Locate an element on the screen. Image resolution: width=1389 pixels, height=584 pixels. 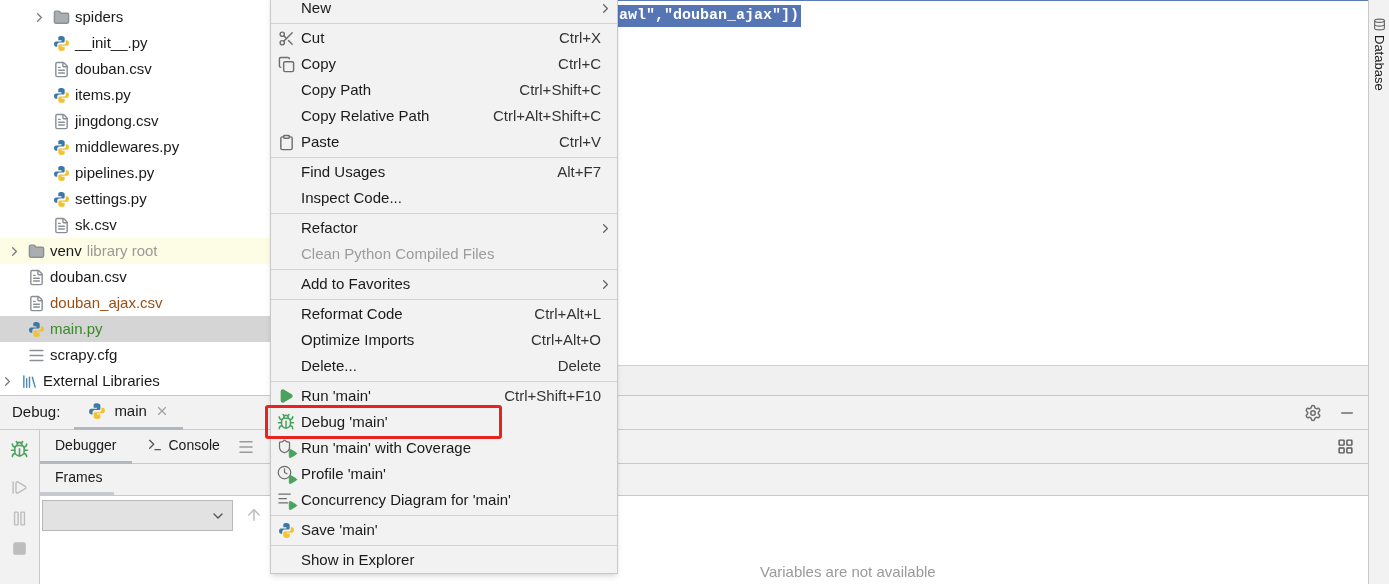
file-name: sk.csv is located at coordinates (96, 224).